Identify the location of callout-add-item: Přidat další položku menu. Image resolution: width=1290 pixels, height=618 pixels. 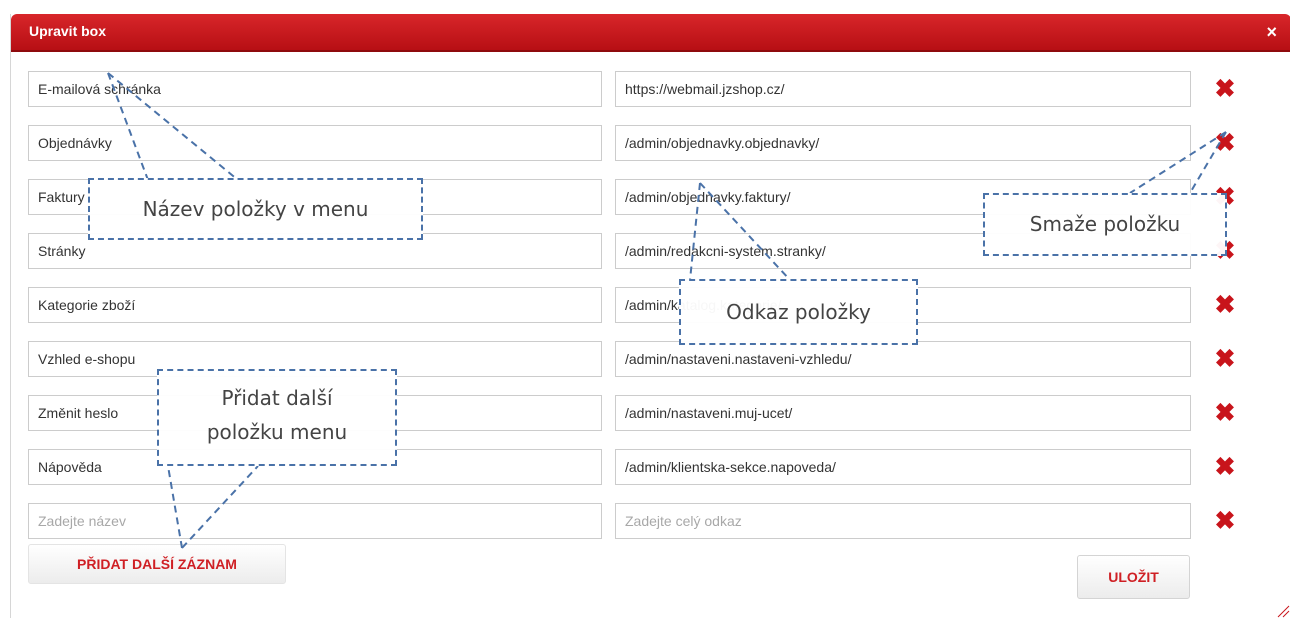
(277, 417).